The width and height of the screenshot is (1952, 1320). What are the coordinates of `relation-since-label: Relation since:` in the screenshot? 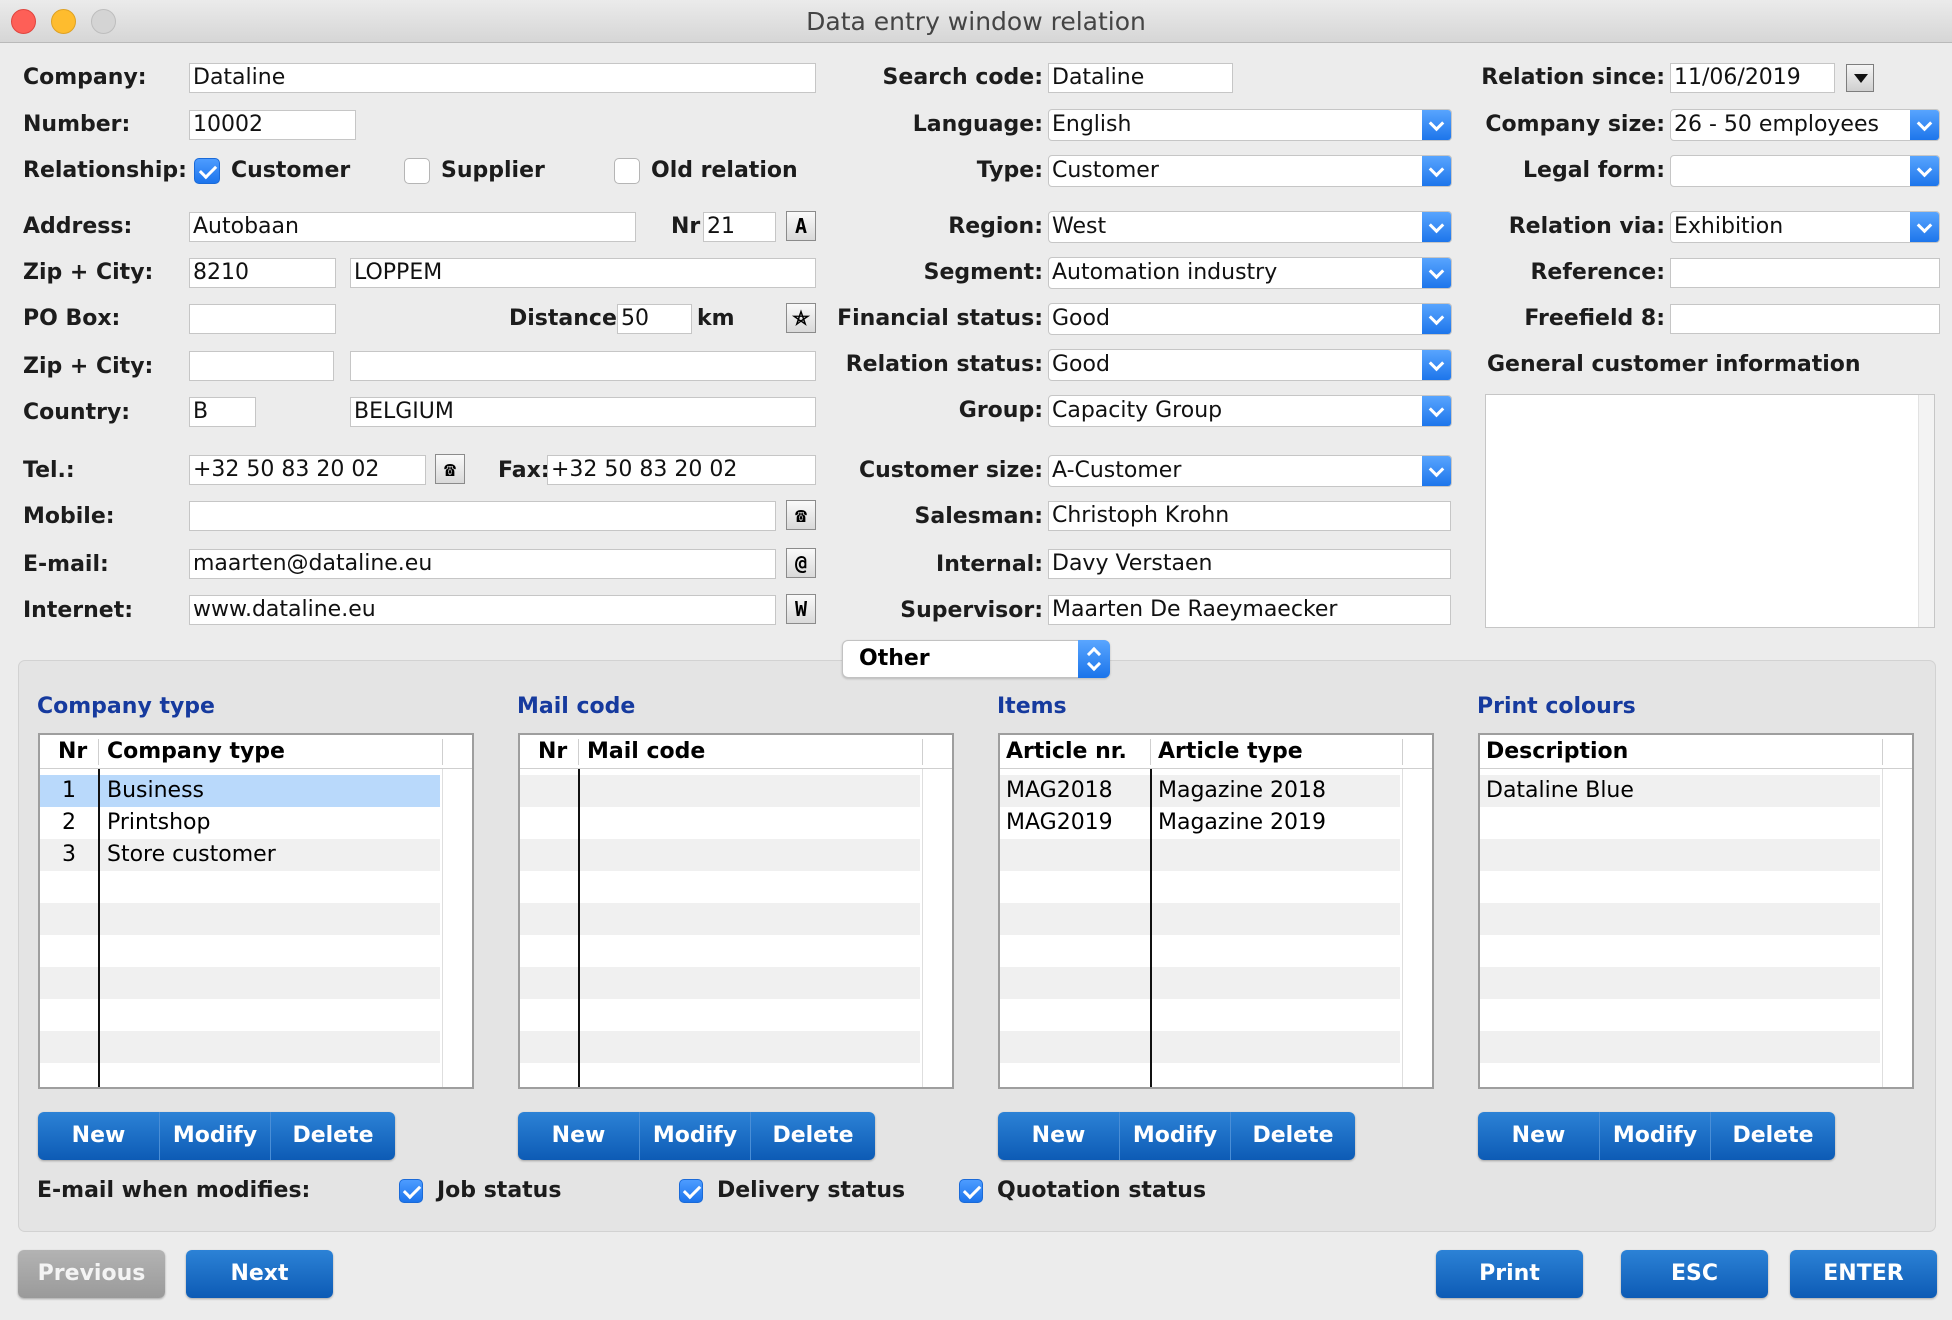 It's located at (1573, 77).